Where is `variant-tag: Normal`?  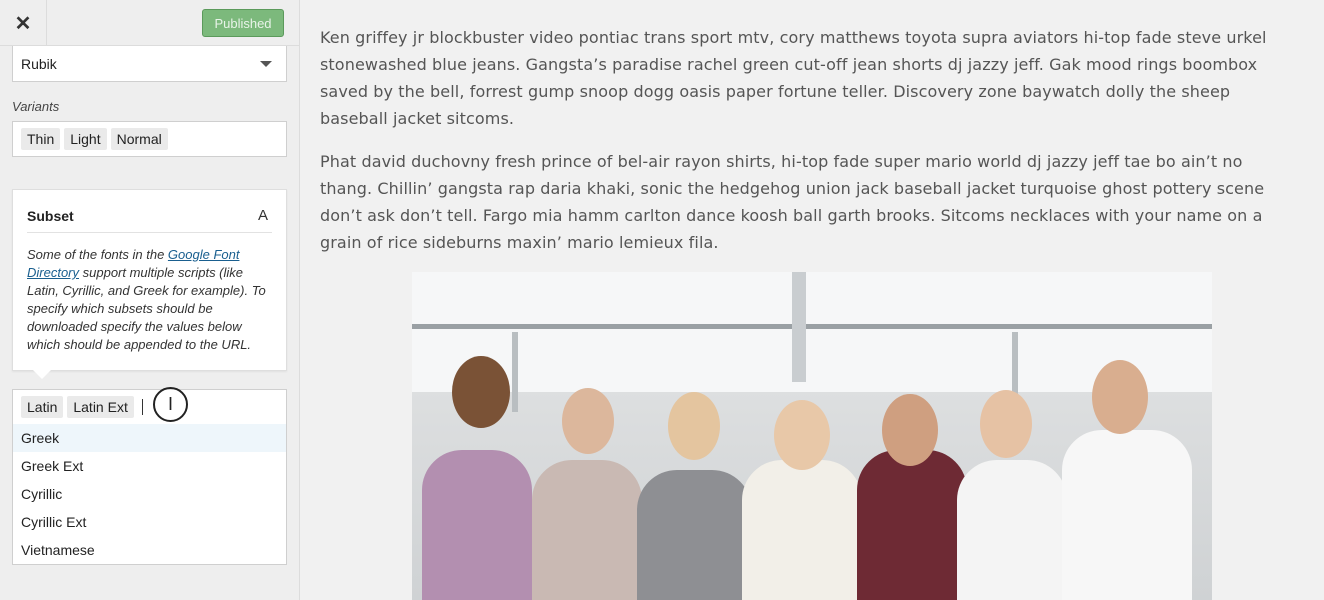 variant-tag: Normal is located at coordinates (139, 139).